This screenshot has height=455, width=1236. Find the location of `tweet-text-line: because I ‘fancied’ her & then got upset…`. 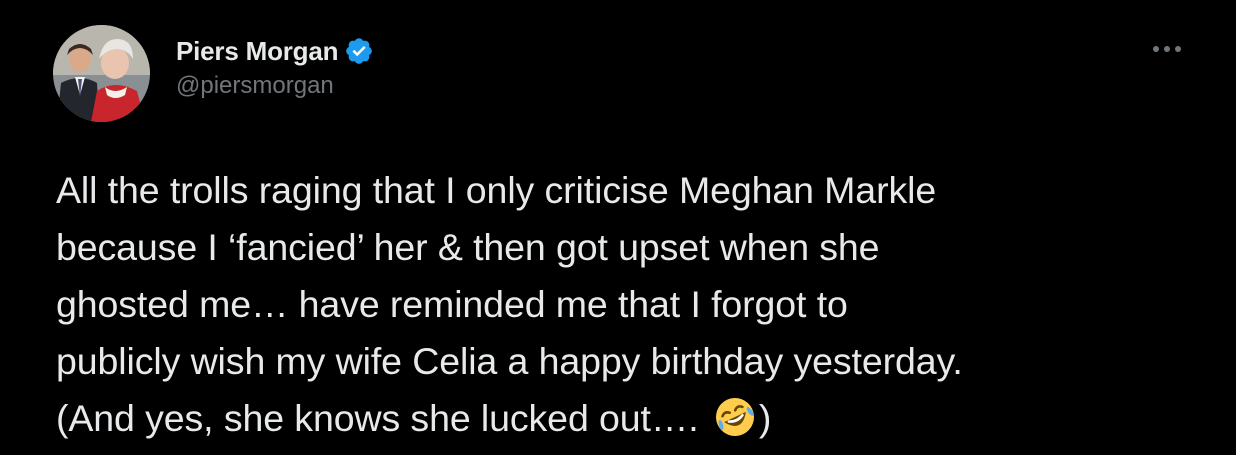

tweet-text-line: because I ‘fancied’ her & then got upset… is located at coordinates (468, 247).